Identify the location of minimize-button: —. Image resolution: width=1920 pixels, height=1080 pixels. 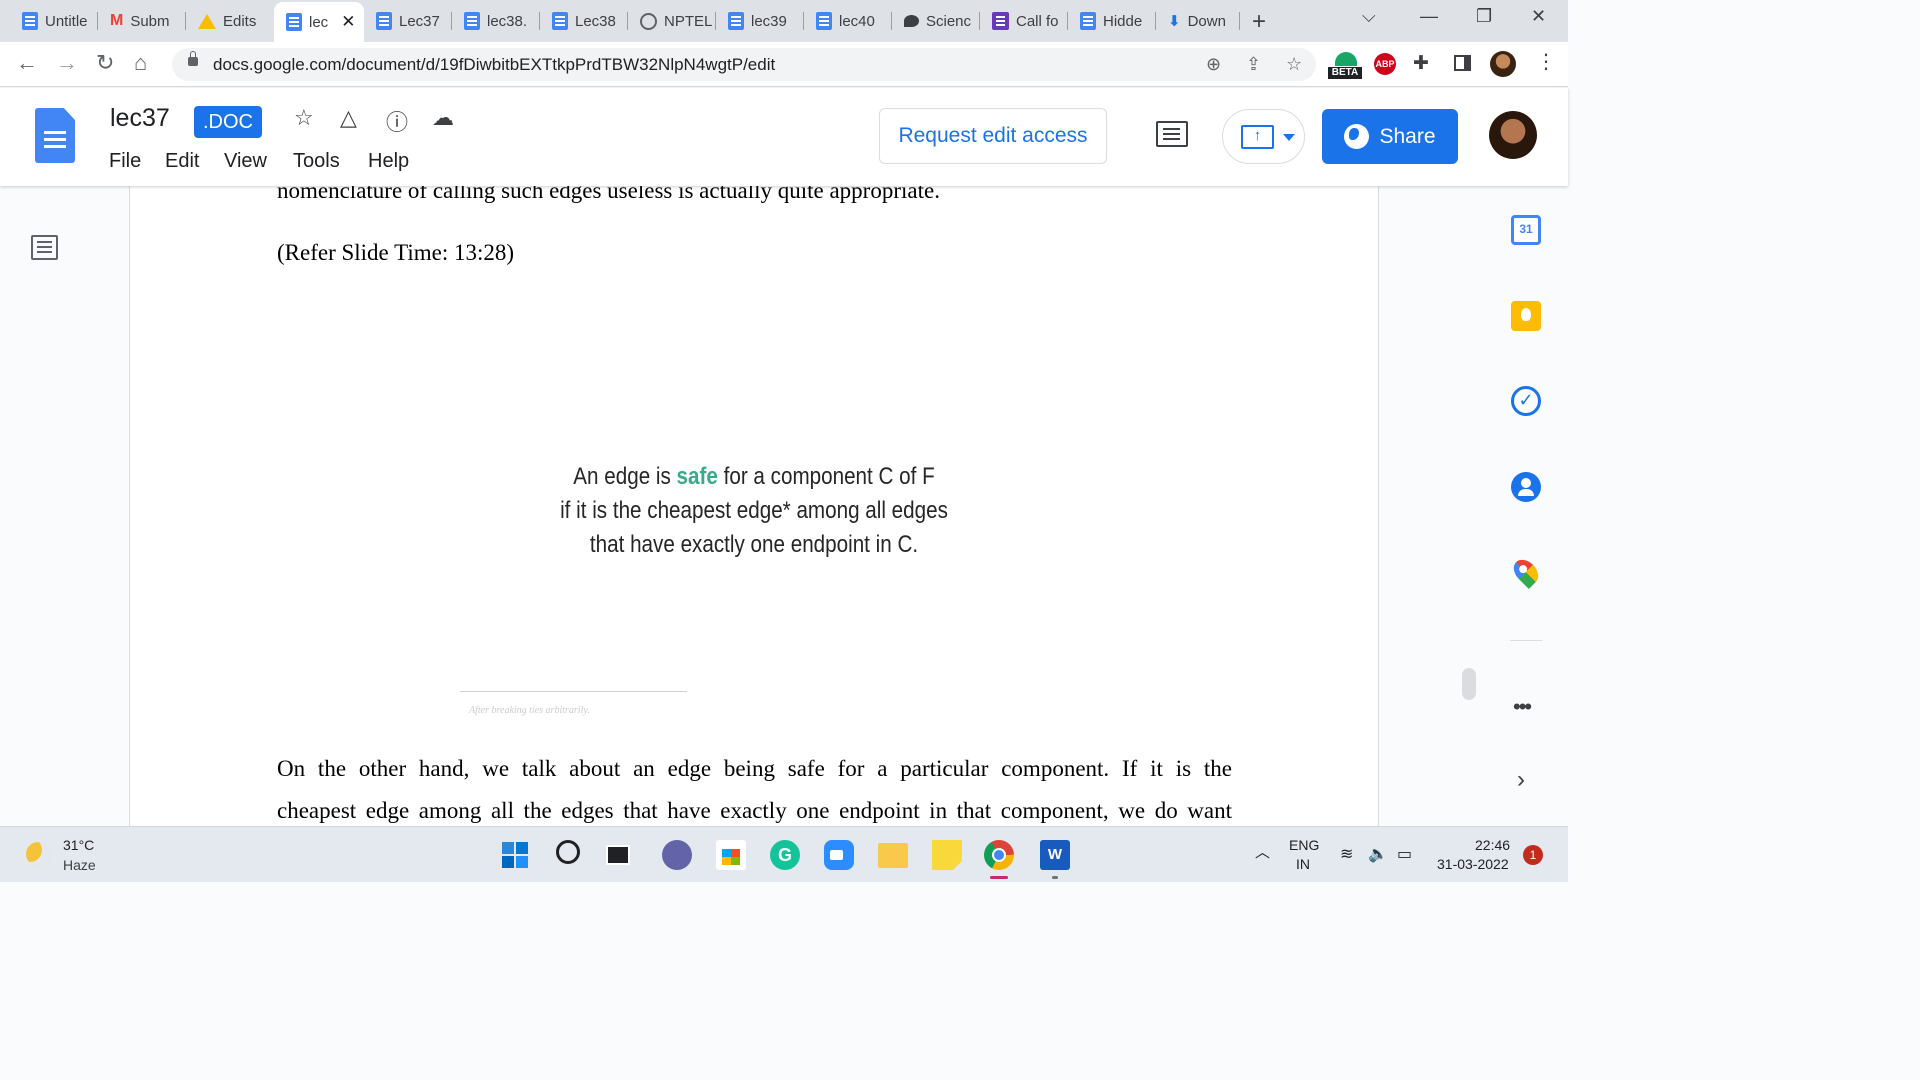
(1429, 16).